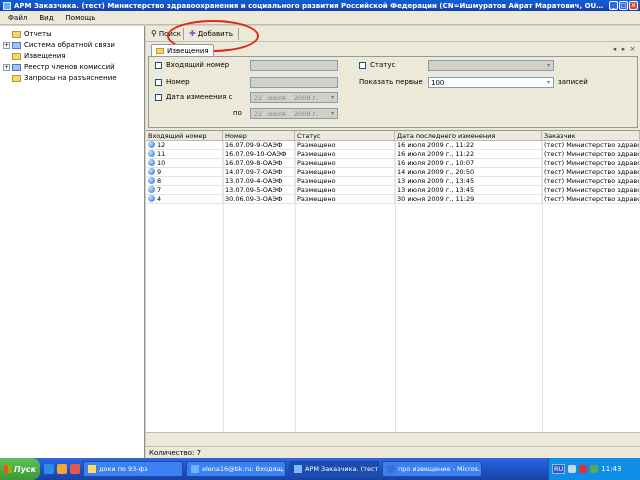 The image size is (640, 480). I want to click on menu-help: Помощь, so click(81, 18).